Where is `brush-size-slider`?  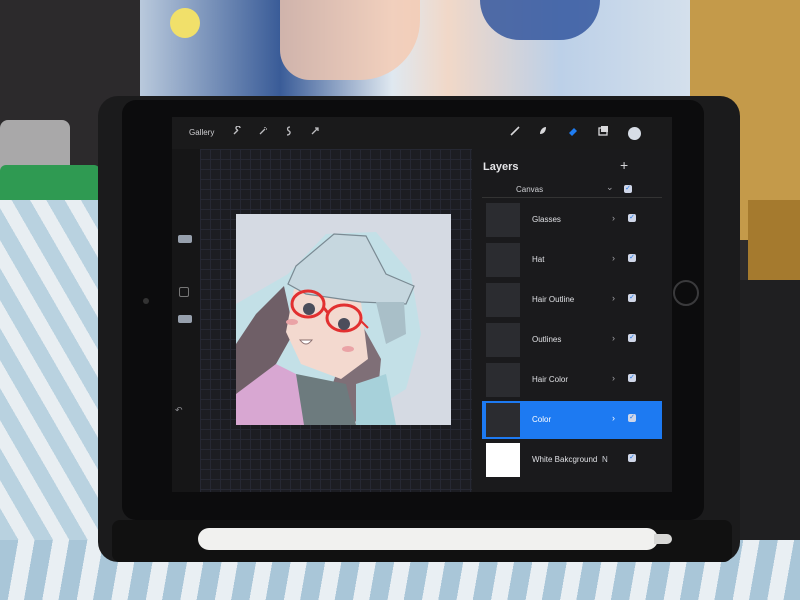 brush-size-slider is located at coordinates (185, 239).